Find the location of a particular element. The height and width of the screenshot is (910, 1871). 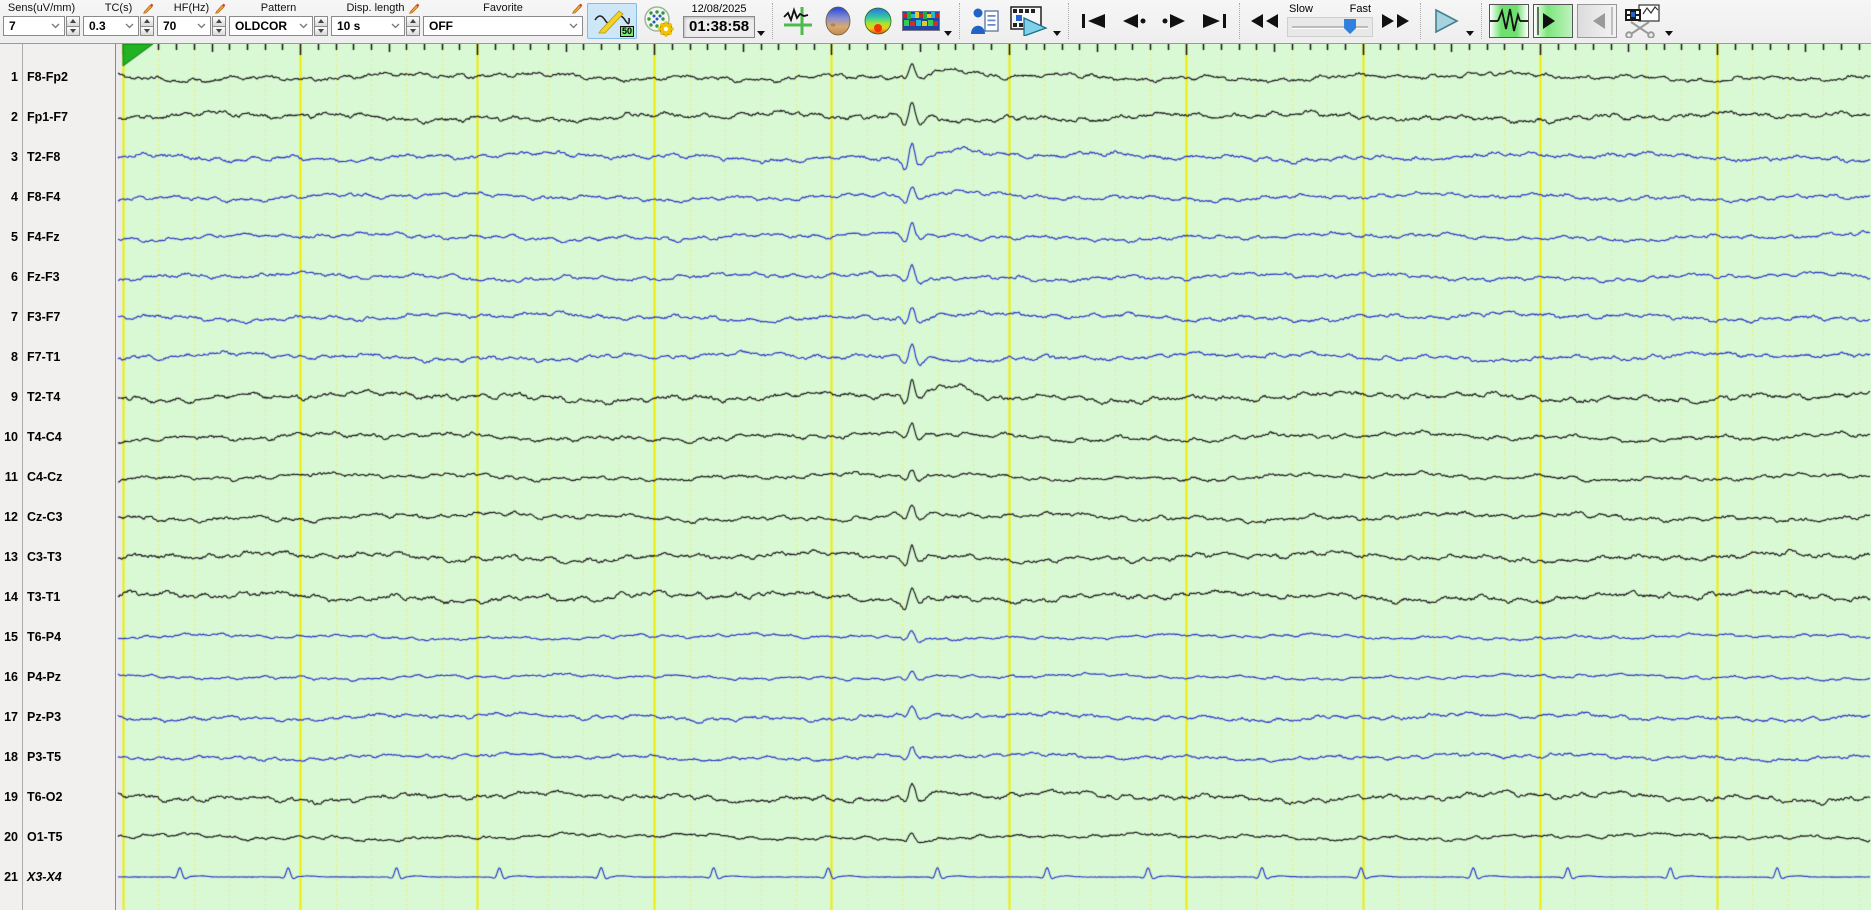

channel-row: 16 P4-Pz is located at coordinates (30, 677).